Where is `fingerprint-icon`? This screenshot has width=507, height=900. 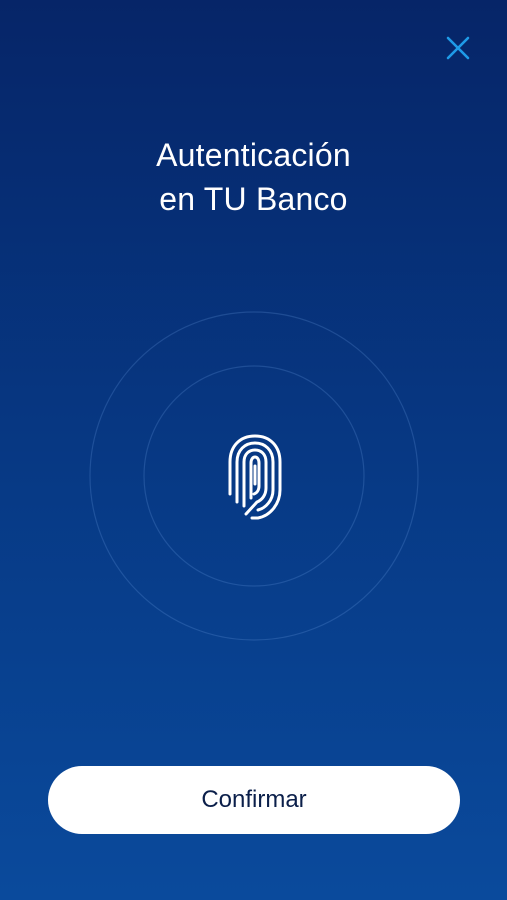
fingerprint-icon is located at coordinates (255, 477).